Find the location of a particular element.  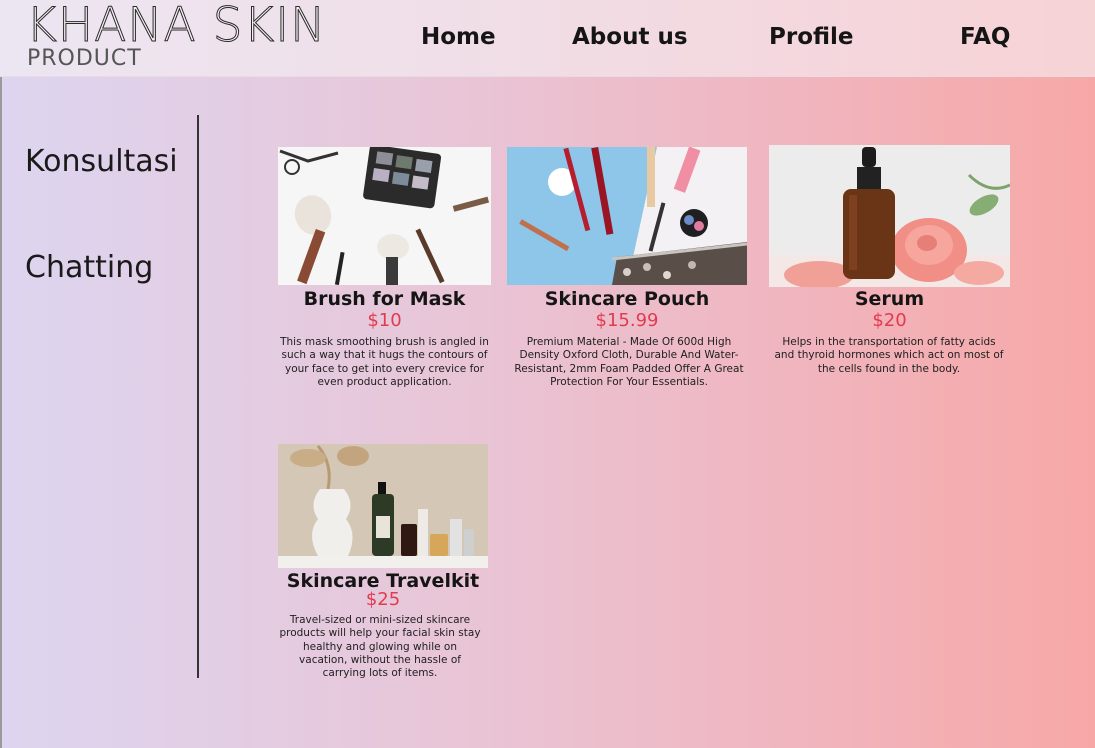

product-price: $25 is located at coordinates (383, 599).